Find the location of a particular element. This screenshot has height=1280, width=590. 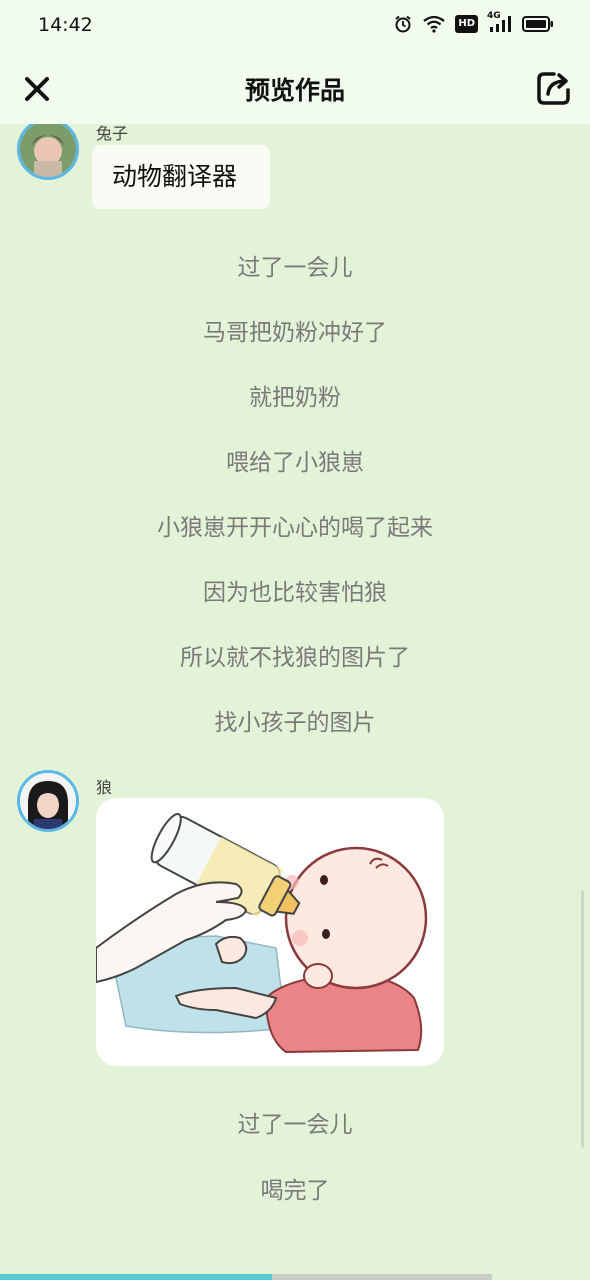

narration-line: 就把奶粉 is located at coordinates (295, 398).